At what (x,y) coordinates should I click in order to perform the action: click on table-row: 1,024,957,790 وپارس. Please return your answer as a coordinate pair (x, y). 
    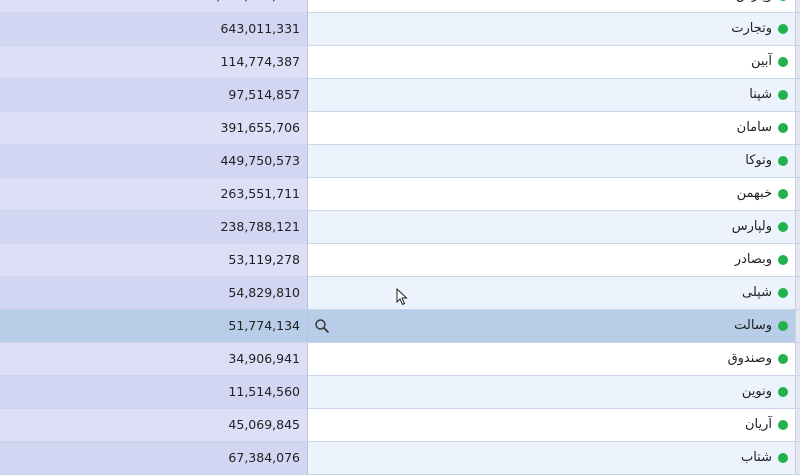
    Looking at the image, I should click on (400, 6).